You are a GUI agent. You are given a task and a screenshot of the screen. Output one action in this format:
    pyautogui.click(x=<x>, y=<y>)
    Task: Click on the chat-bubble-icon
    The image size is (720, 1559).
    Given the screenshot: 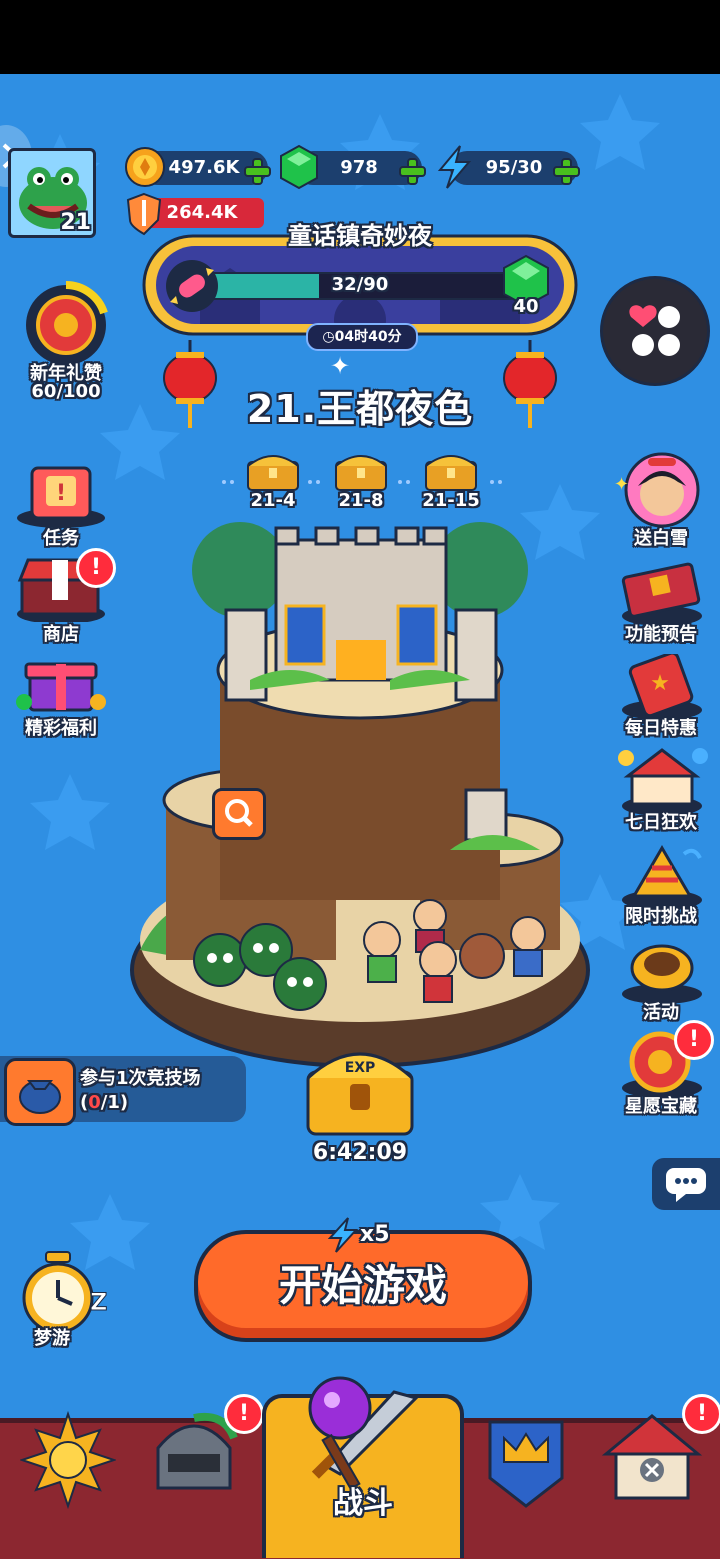 What is the action you would take?
    pyautogui.click(x=686, y=1185)
    